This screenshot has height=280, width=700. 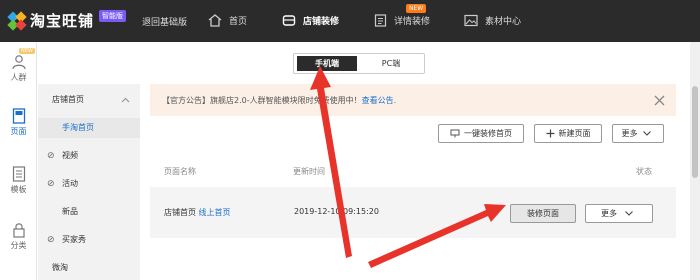 I want to click on rail-category-label: 分类, so click(x=18, y=245).